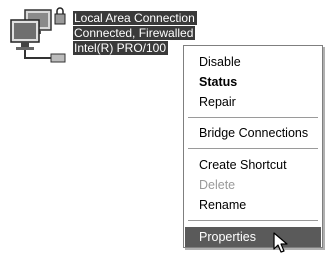 This screenshot has height=254, width=331. Describe the element at coordinates (253, 165) in the screenshot. I see `menu-item-create-shortcut: Create Shortcut` at that location.